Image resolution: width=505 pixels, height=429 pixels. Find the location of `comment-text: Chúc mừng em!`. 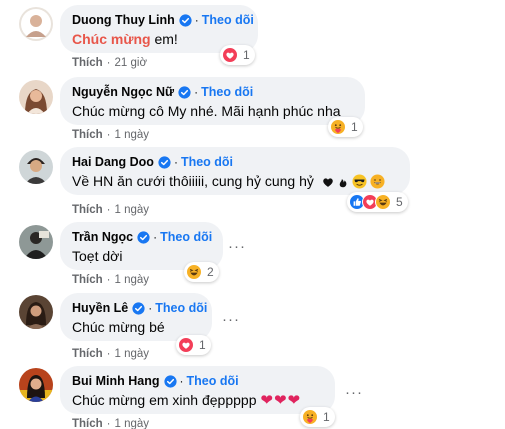

comment-text: Chúc mừng em! is located at coordinates (159, 39).